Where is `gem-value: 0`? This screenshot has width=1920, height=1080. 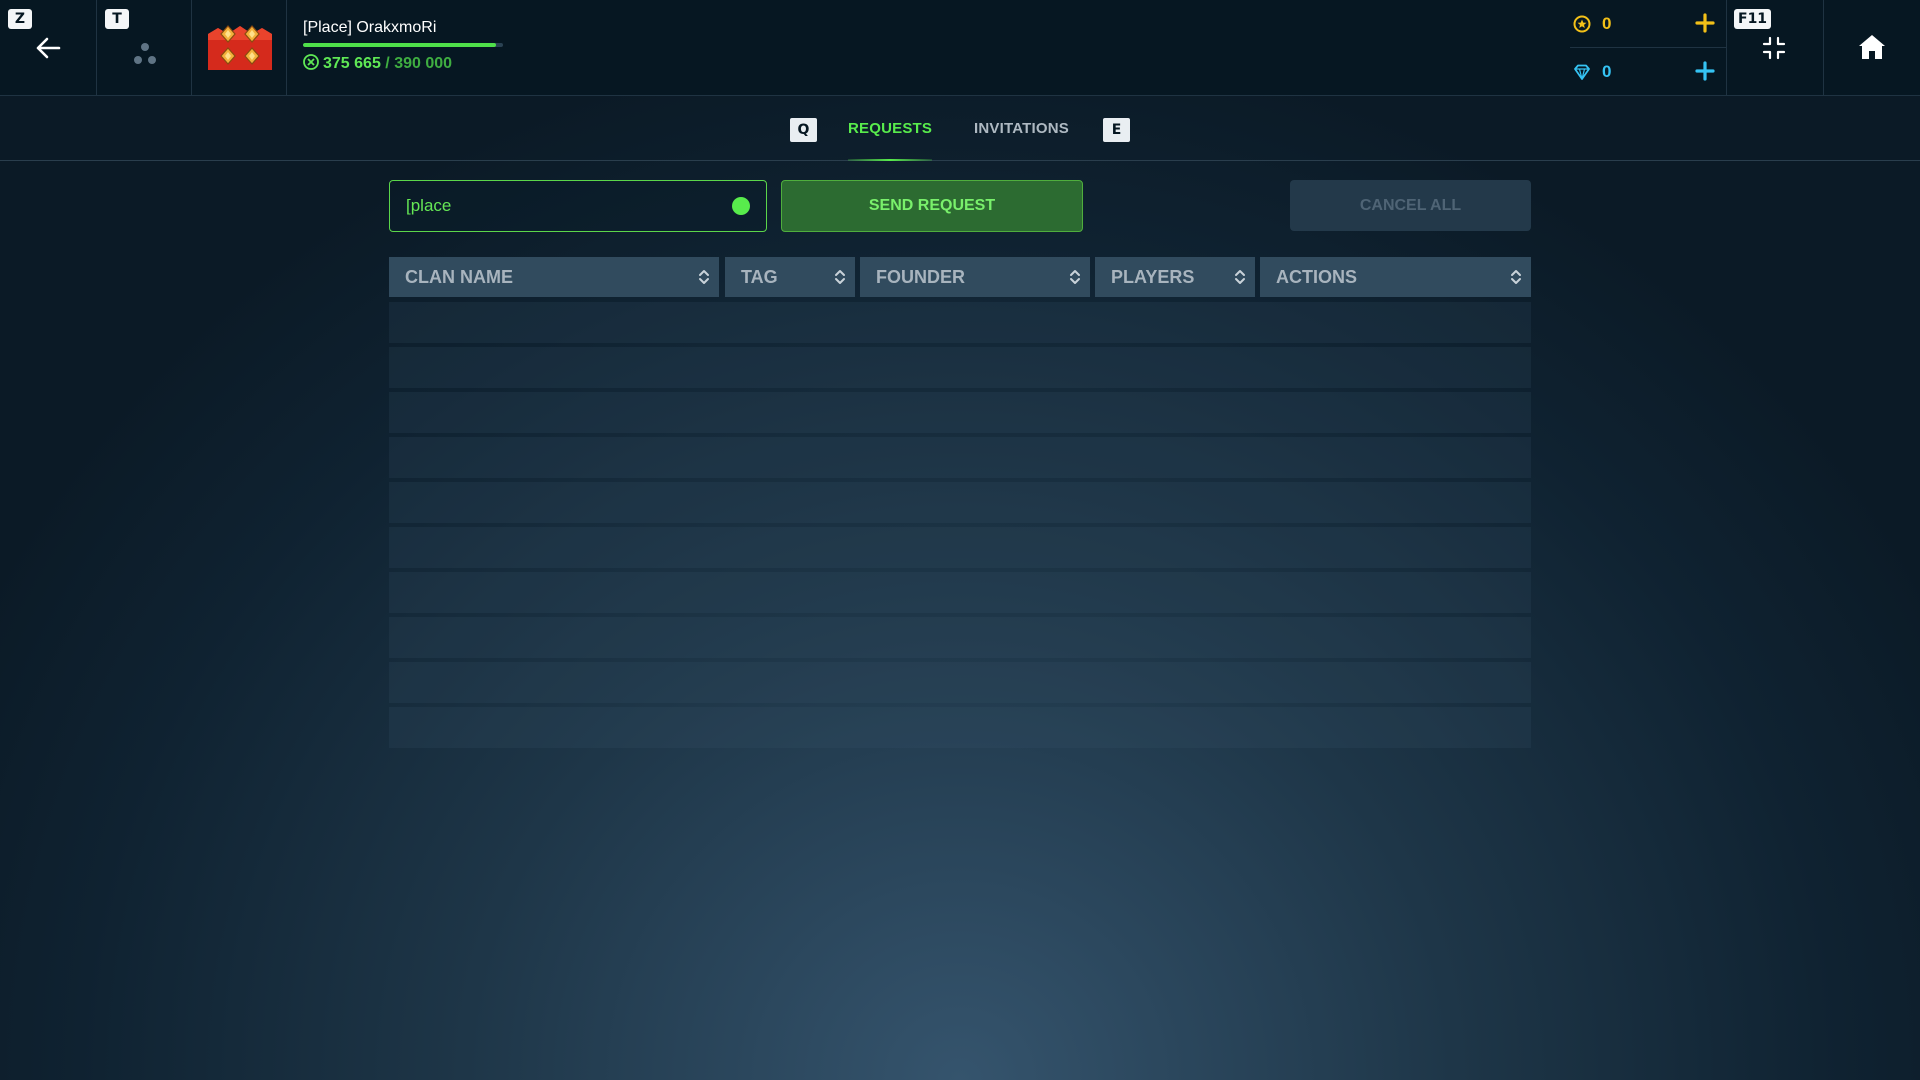 gem-value: 0 is located at coordinates (1607, 71).